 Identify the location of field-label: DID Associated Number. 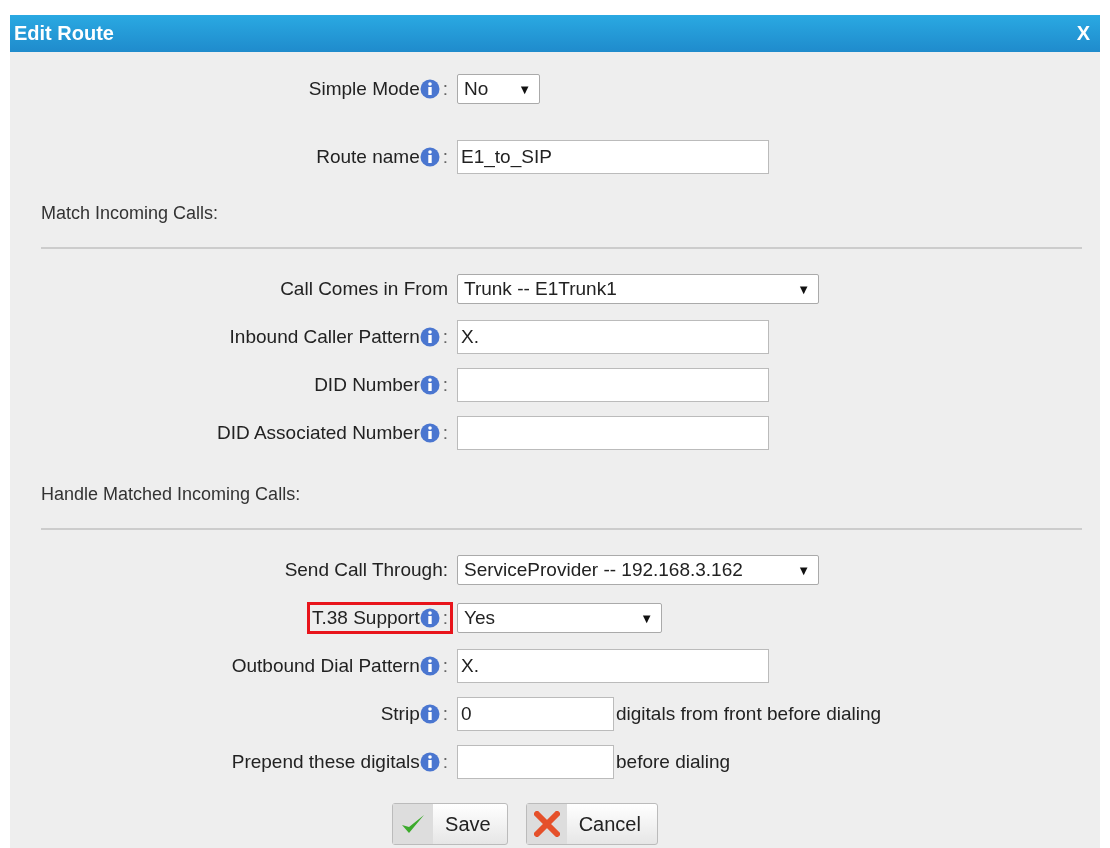
(318, 433).